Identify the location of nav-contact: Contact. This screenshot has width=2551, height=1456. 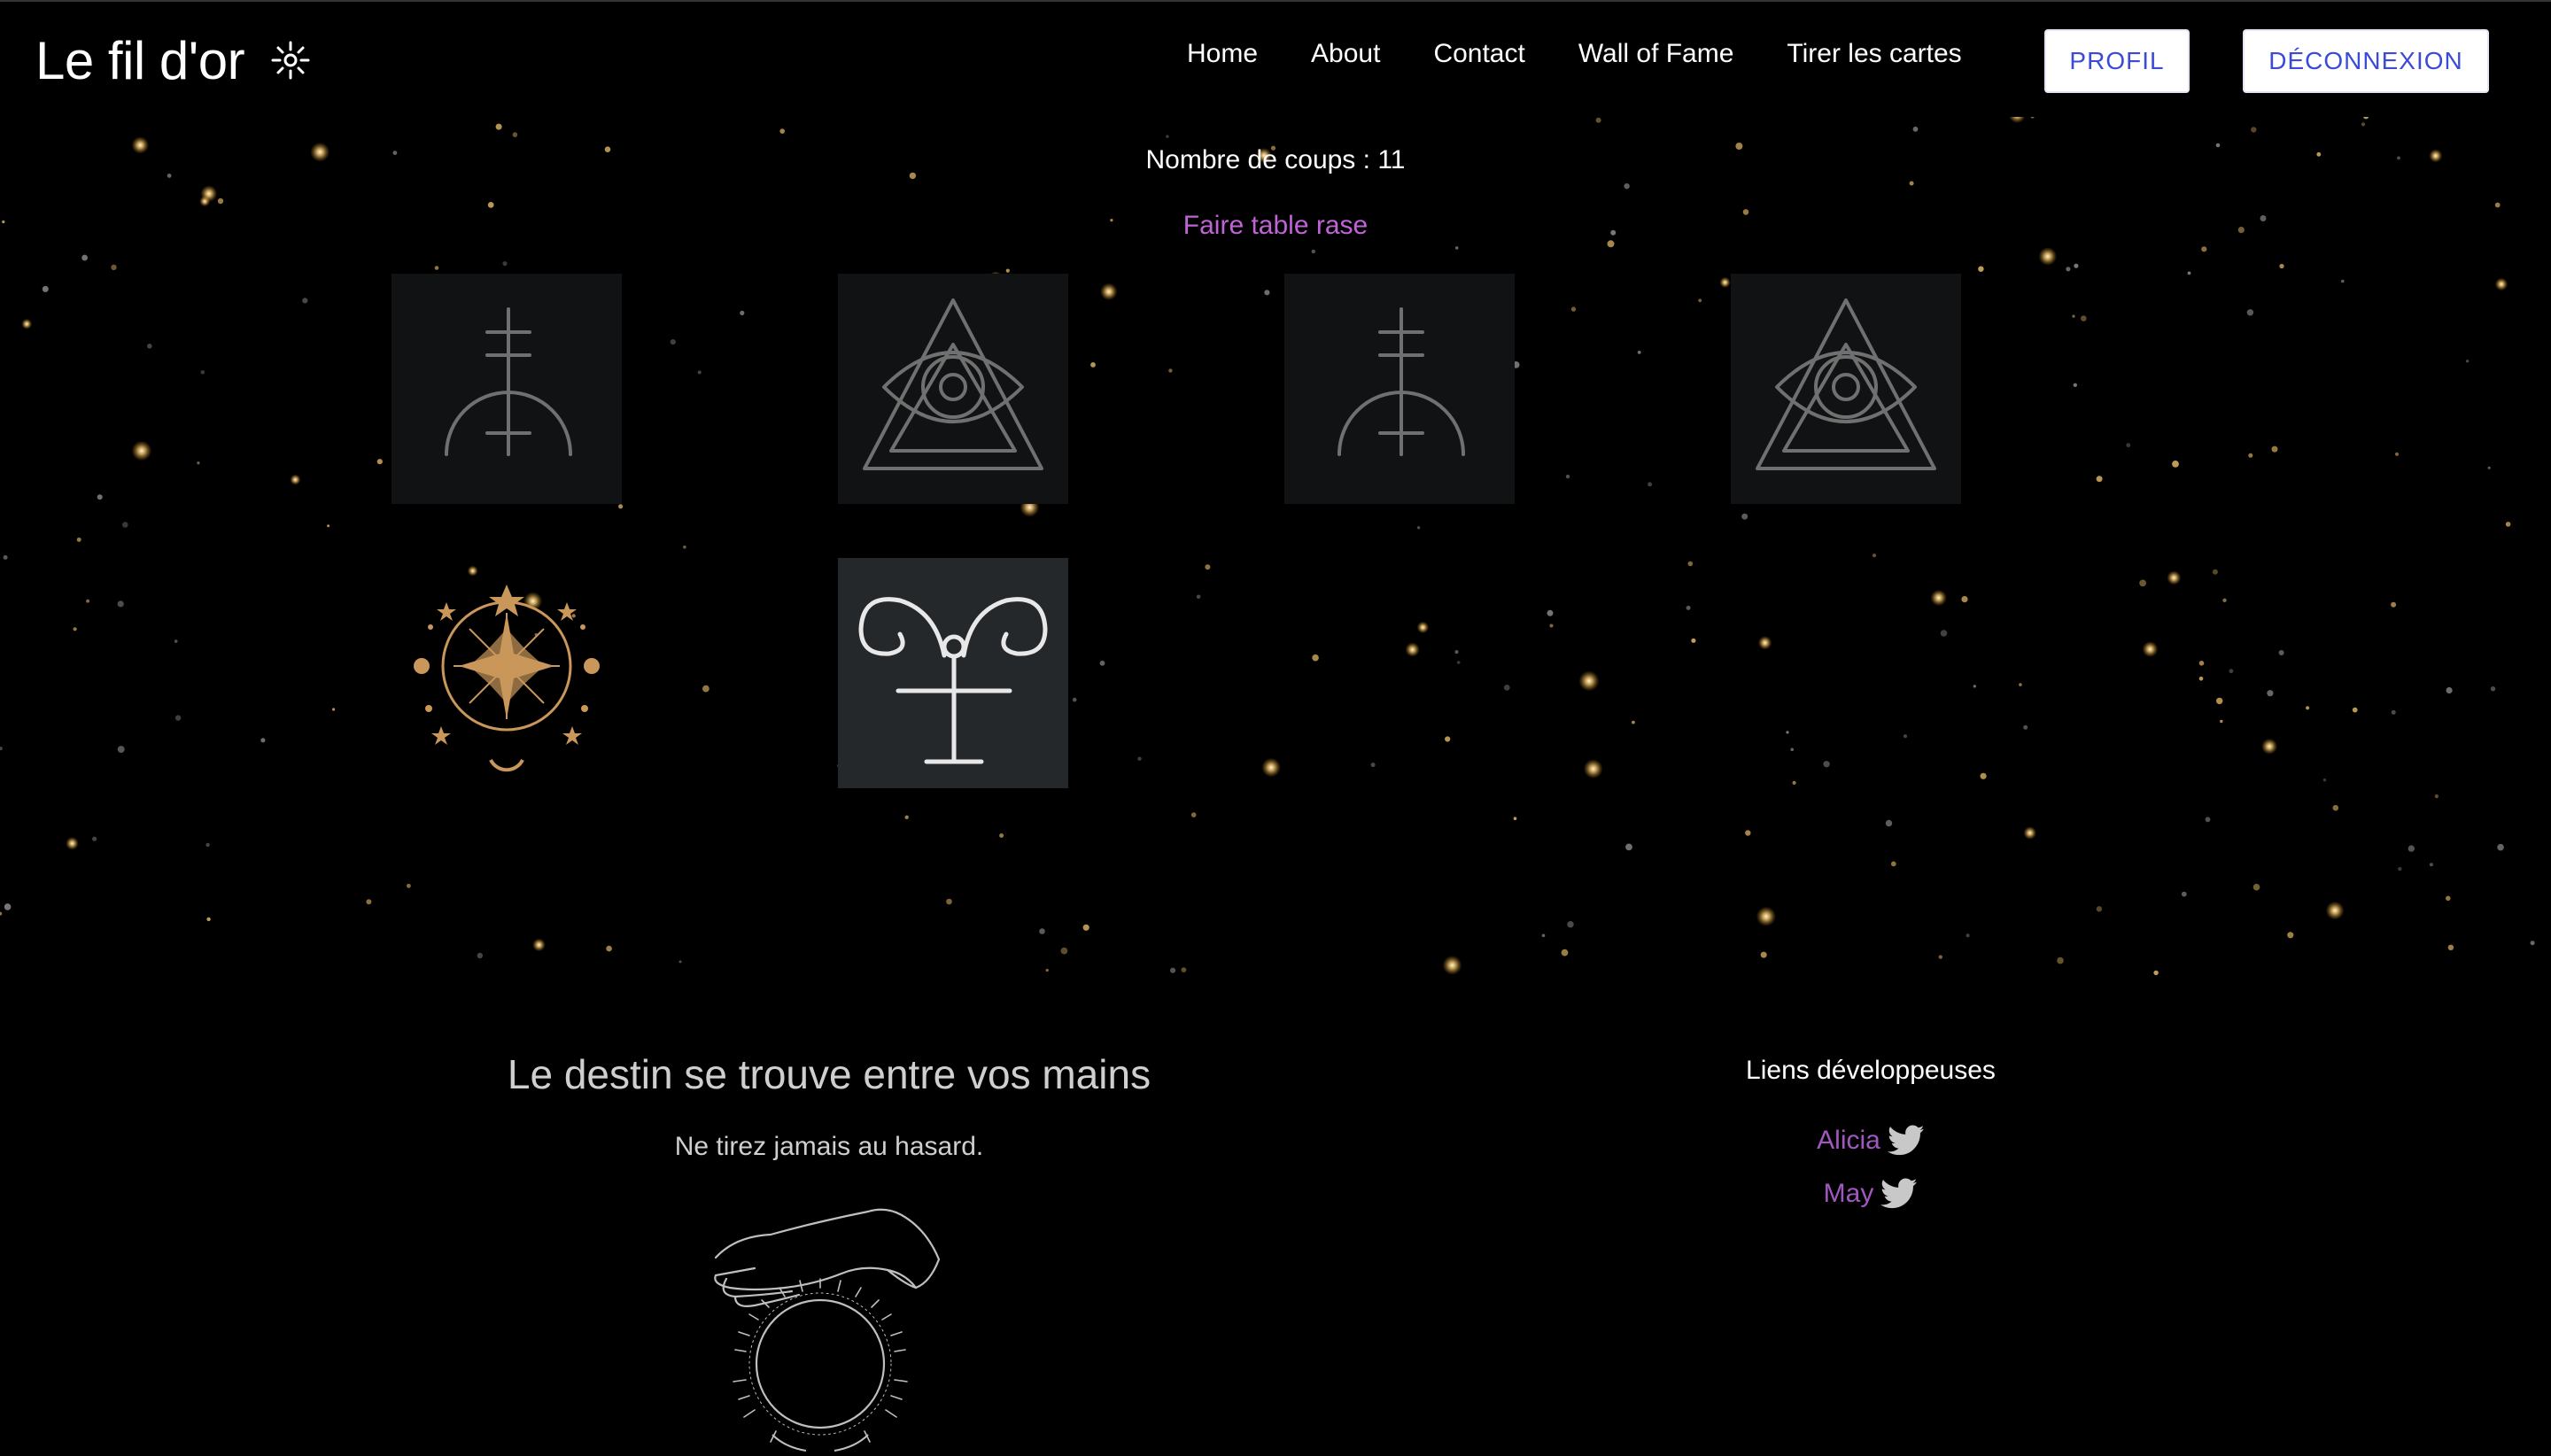
(1478, 54).